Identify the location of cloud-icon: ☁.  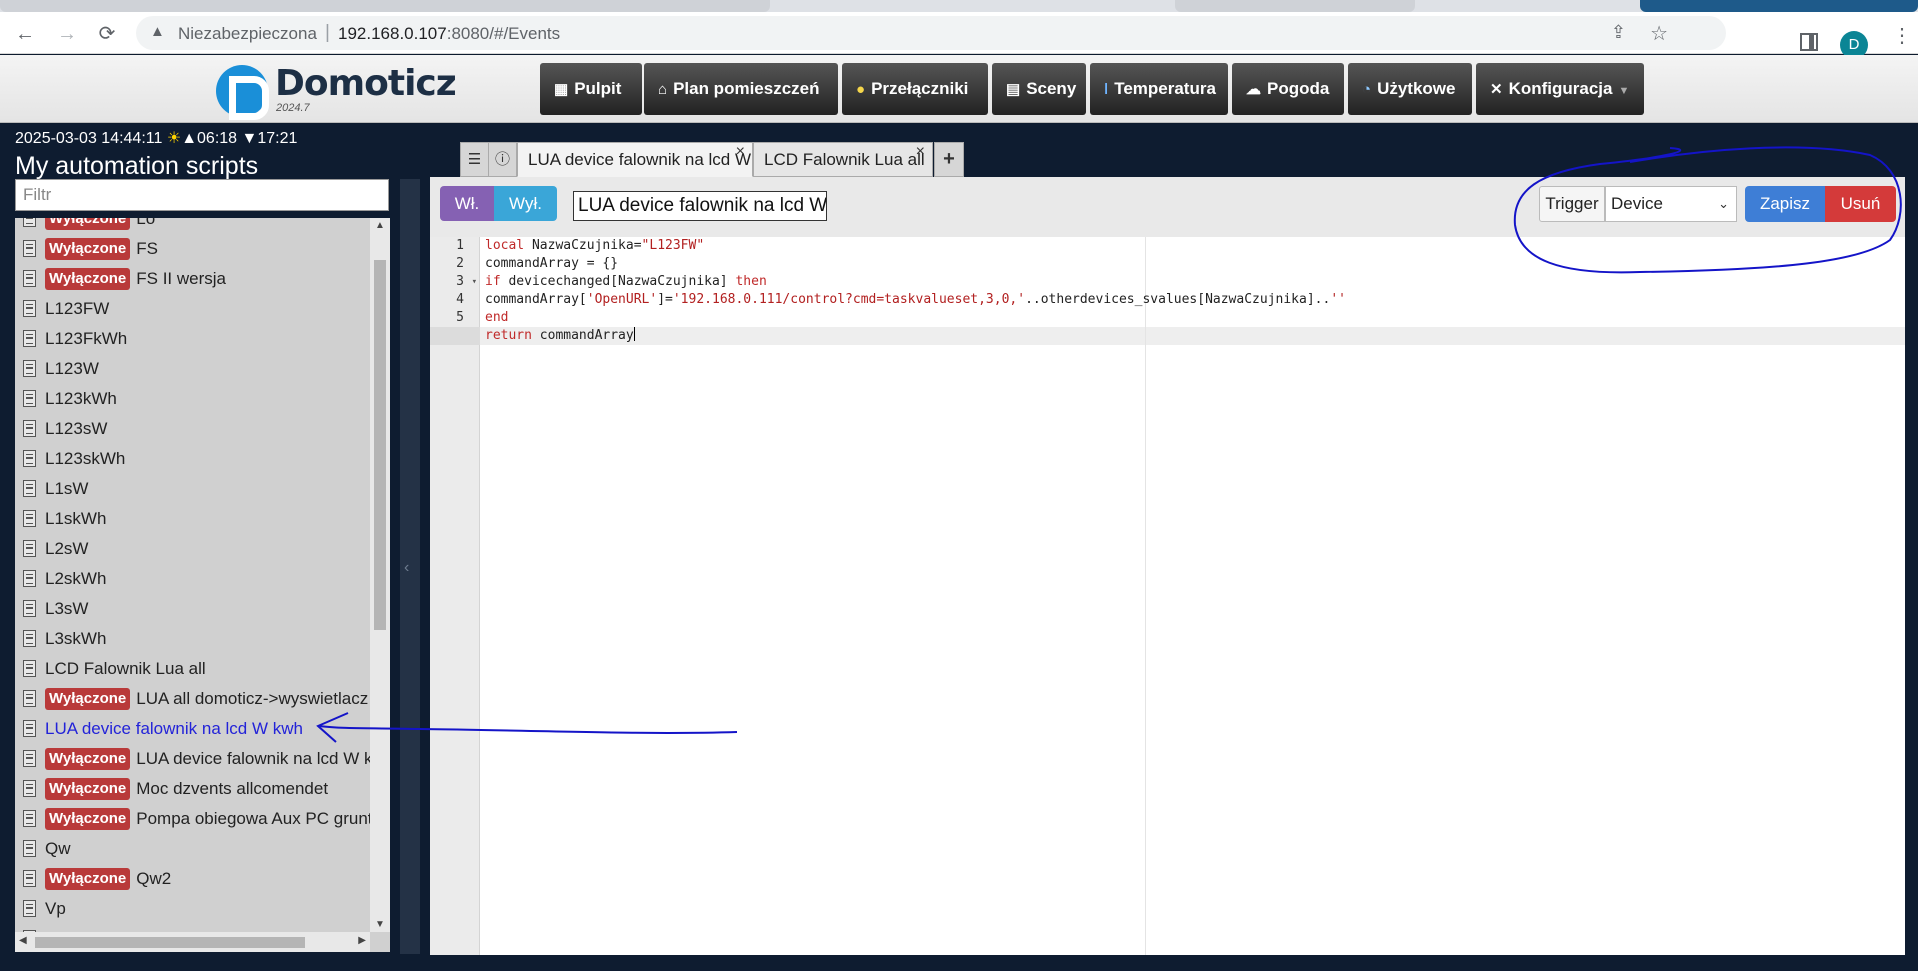
(1253, 89).